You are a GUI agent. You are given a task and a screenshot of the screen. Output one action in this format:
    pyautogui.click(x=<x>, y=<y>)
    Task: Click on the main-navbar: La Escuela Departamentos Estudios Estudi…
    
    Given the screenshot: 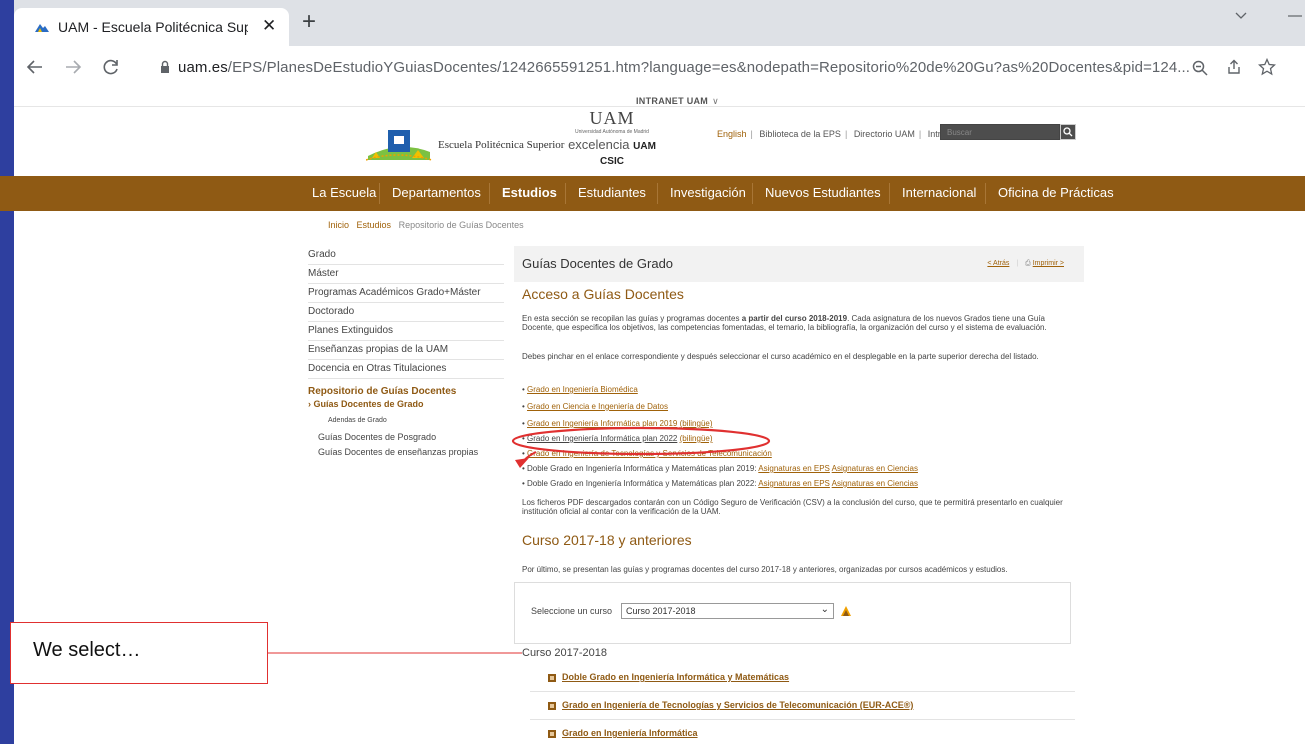 What is the action you would take?
    pyautogui.click(x=652, y=193)
    